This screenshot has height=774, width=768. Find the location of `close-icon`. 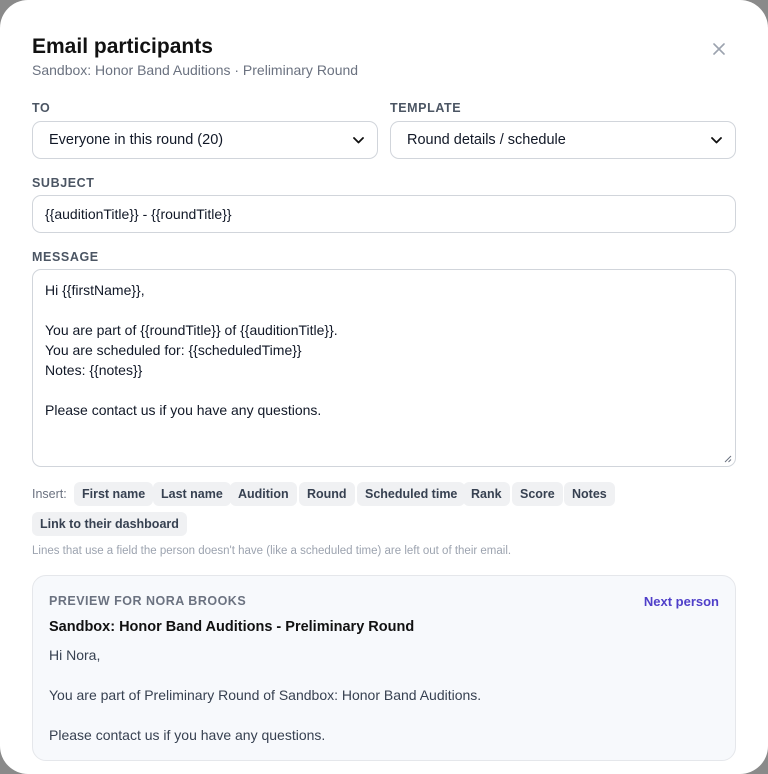

close-icon is located at coordinates (719, 49).